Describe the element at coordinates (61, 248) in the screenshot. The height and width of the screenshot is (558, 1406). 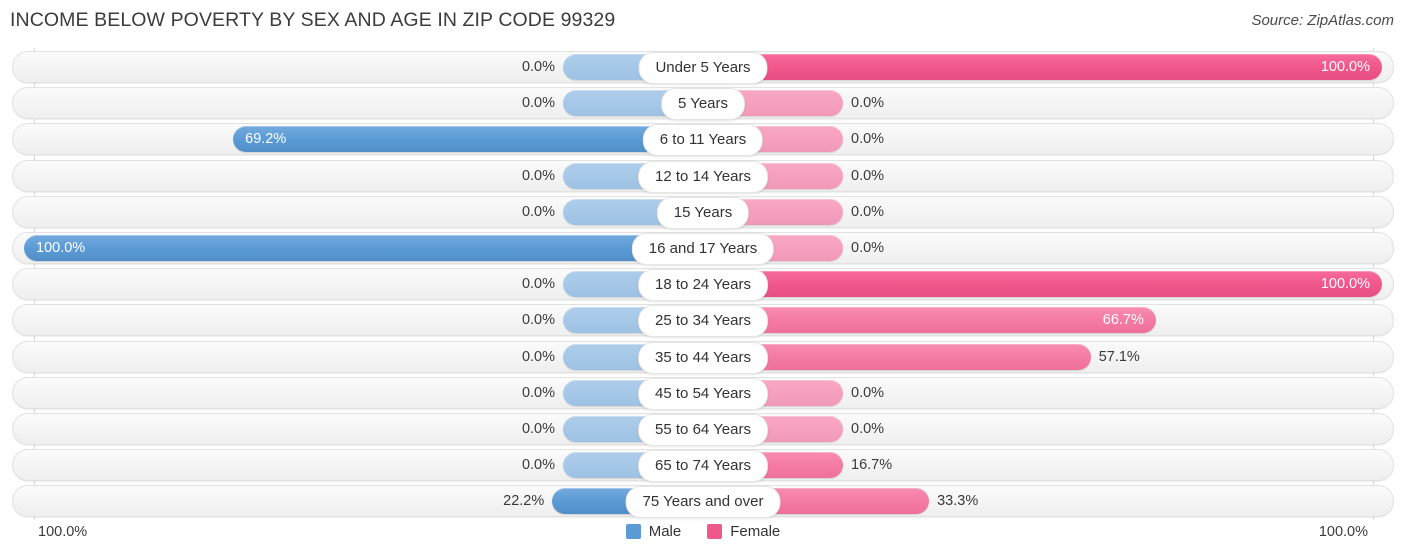
I see `bar-male-value: 100.0%` at that location.